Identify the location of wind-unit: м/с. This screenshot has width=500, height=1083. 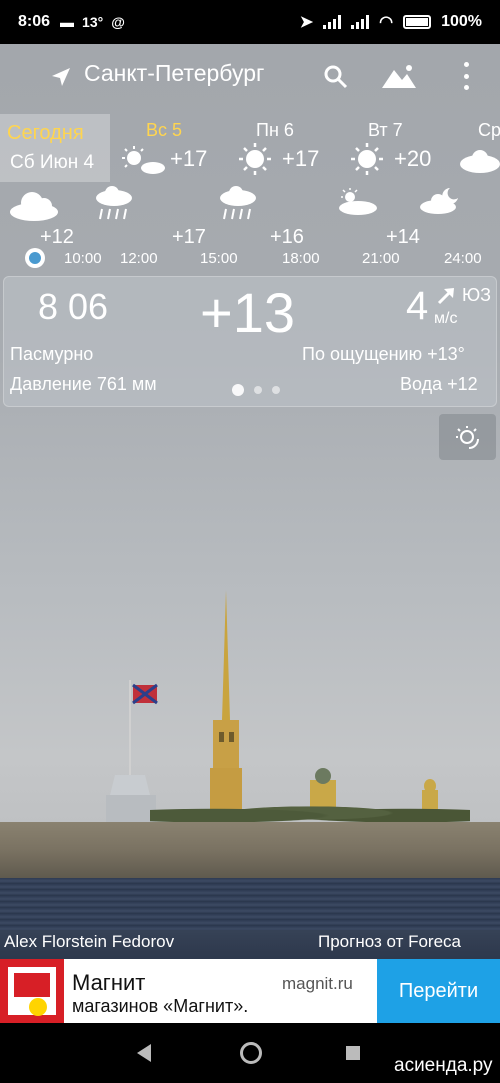
(446, 318).